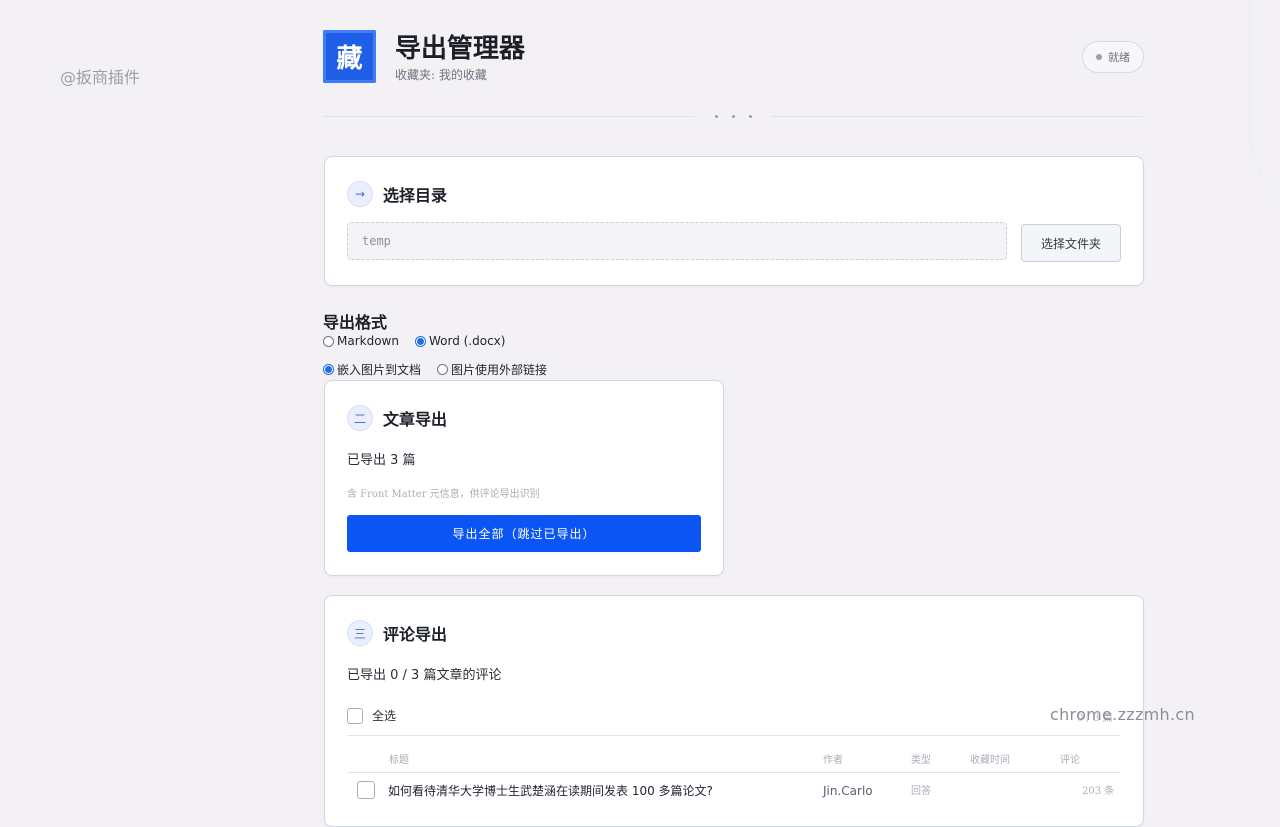  What do you see at coordinates (360, 418) in the screenshot?
I see `step-two-badge: 二` at bounding box center [360, 418].